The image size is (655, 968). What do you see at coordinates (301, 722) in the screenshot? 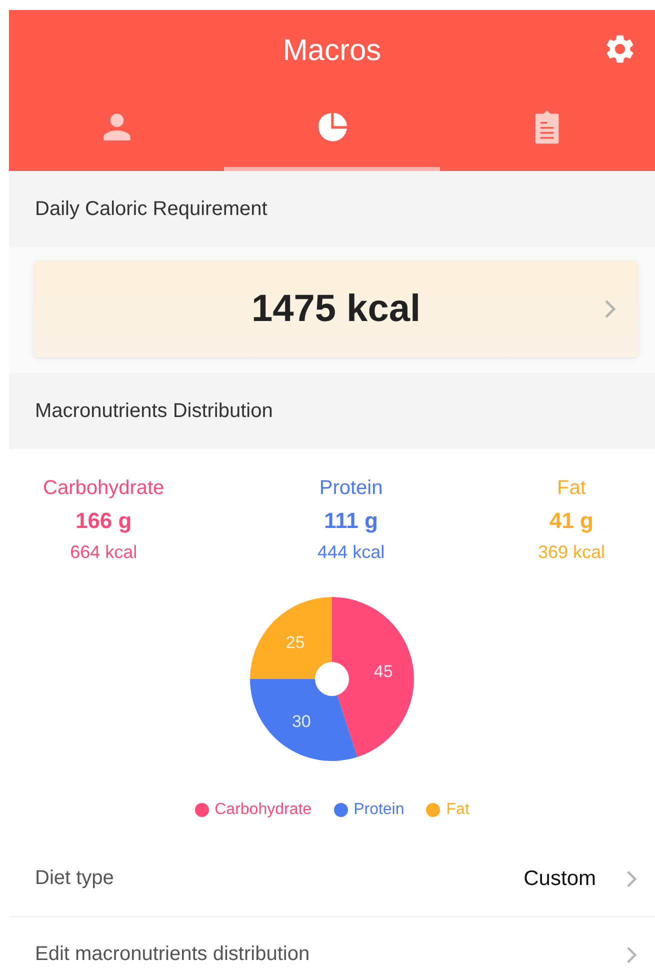
I see `slice-label: 30` at bounding box center [301, 722].